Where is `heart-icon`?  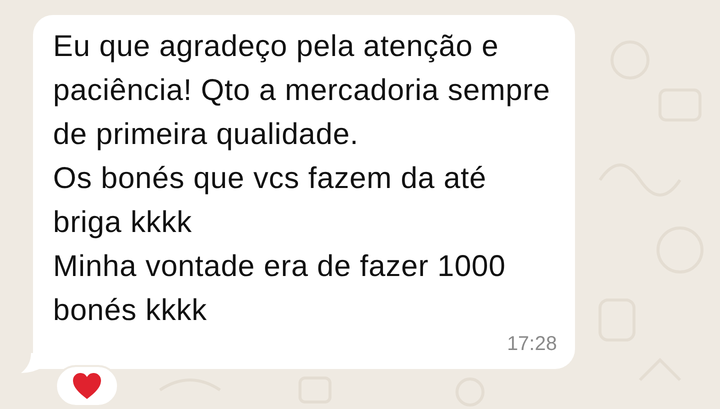 heart-icon is located at coordinates (87, 386).